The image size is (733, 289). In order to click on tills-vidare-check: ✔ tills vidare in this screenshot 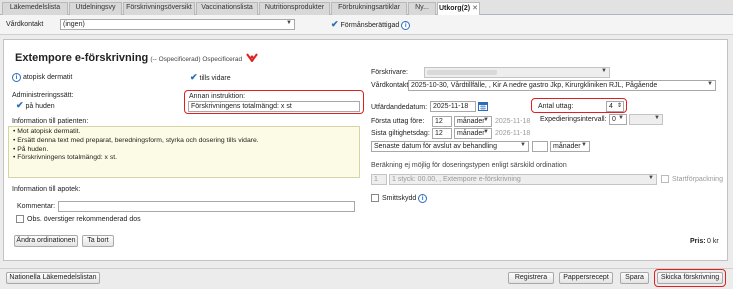, I will do `click(210, 77)`.